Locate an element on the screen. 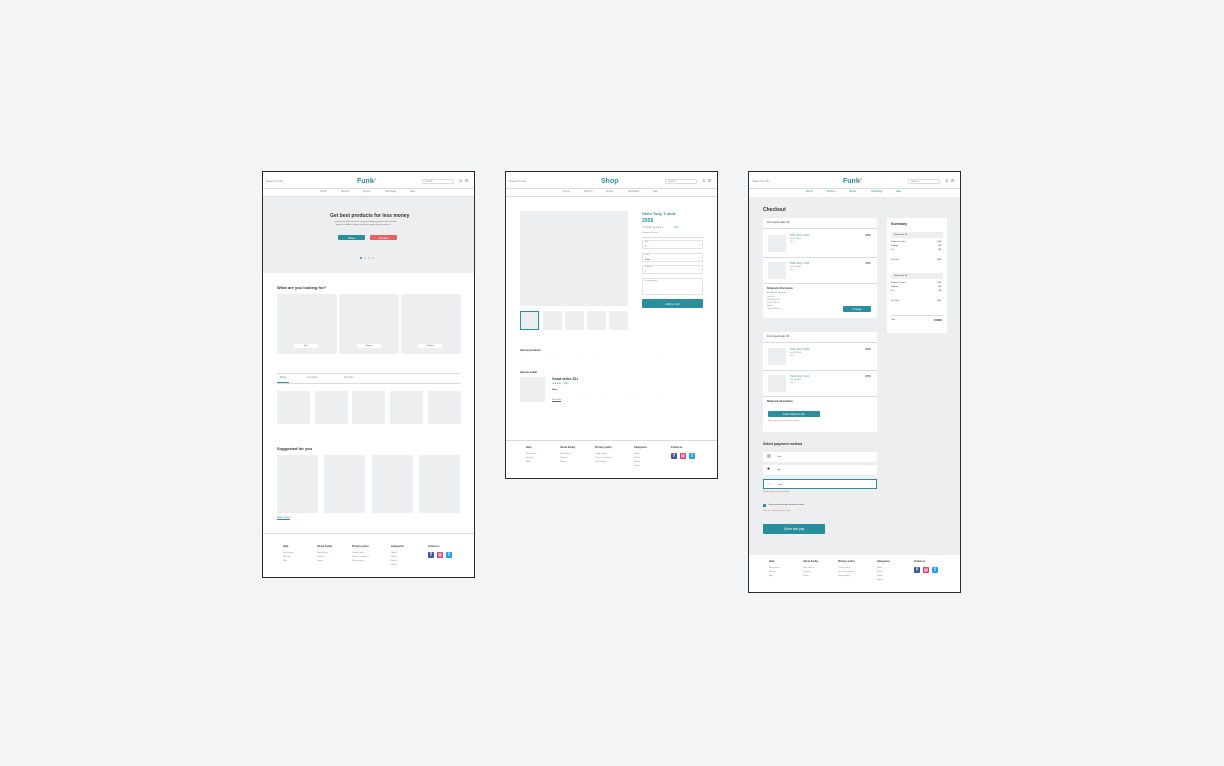 The image size is (1224, 766). payment-option-card: ▭ Card is located at coordinates (820, 484).